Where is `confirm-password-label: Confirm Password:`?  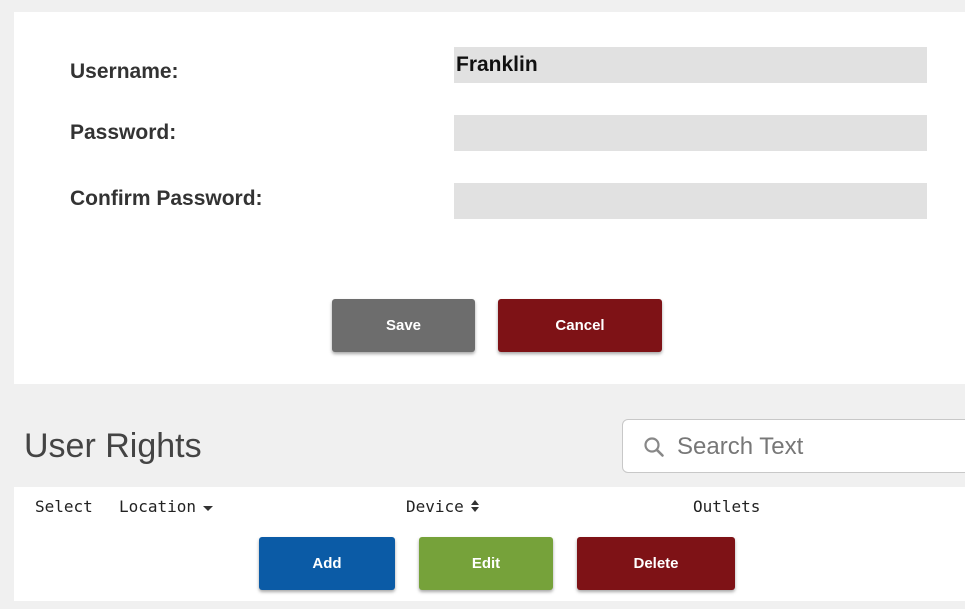
confirm-password-label: Confirm Password: is located at coordinates (166, 198).